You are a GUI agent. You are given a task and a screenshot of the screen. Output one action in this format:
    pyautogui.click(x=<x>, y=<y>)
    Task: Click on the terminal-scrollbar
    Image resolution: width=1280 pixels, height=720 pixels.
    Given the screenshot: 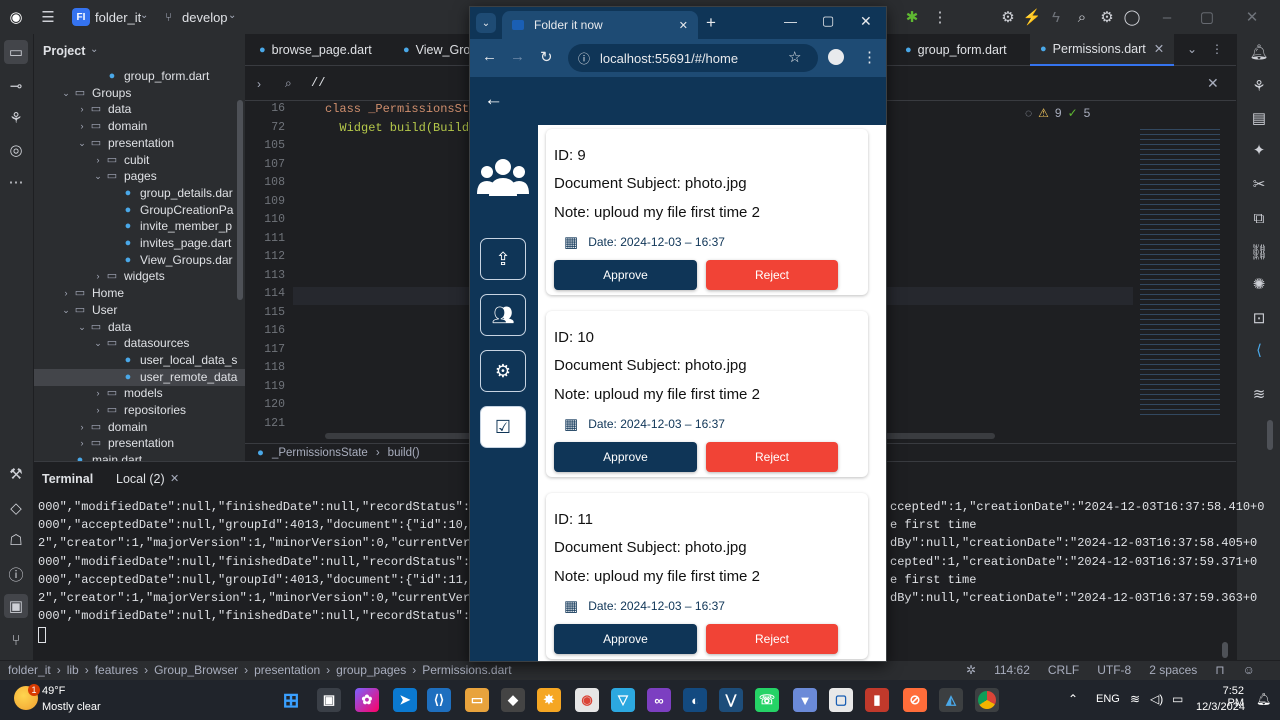 What is the action you would take?
    pyautogui.click(x=1225, y=650)
    